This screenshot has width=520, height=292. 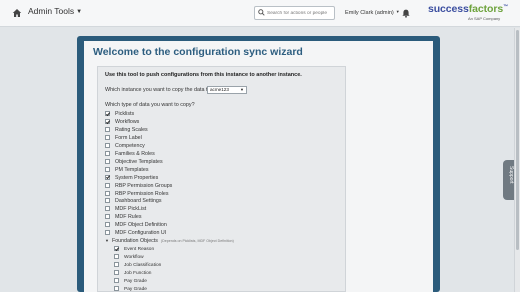 What do you see at coordinates (51, 11) in the screenshot?
I see `admin-tools-label: Admin Tools` at bounding box center [51, 11].